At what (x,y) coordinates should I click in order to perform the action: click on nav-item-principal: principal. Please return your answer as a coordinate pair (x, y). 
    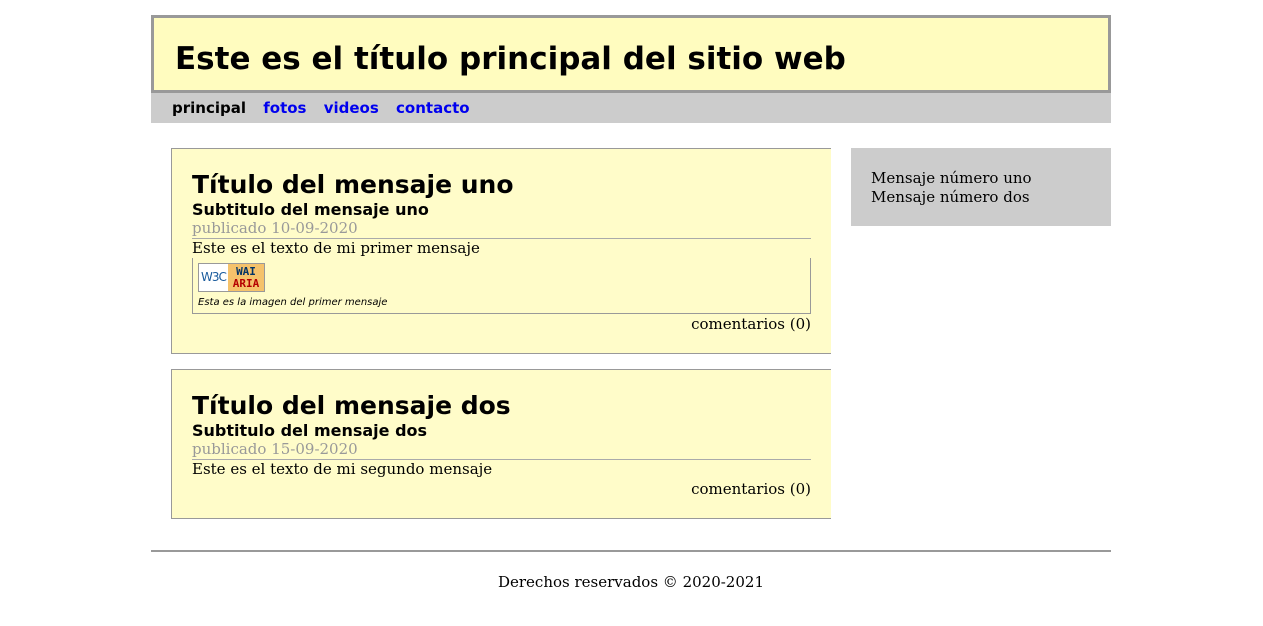
    Looking at the image, I should click on (209, 108).